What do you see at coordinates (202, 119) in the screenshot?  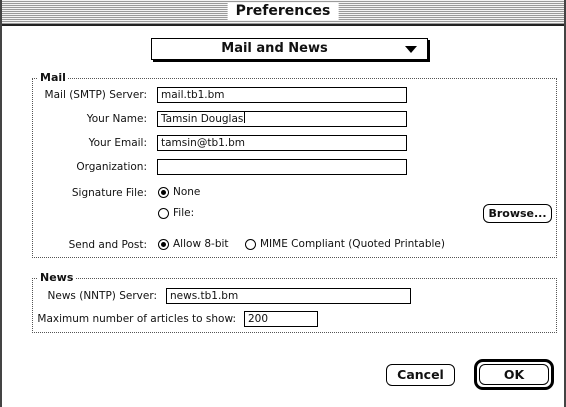 I see `your-name-value: Tamsin Douglas` at bounding box center [202, 119].